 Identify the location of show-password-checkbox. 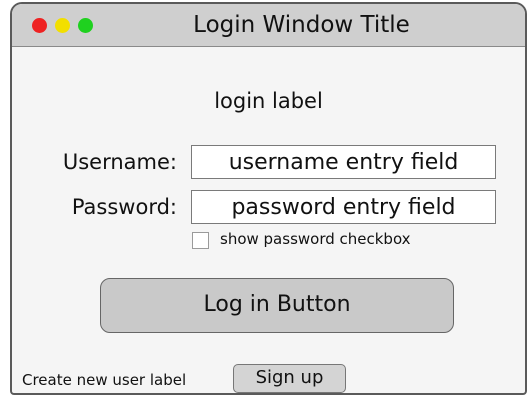
(200, 240).